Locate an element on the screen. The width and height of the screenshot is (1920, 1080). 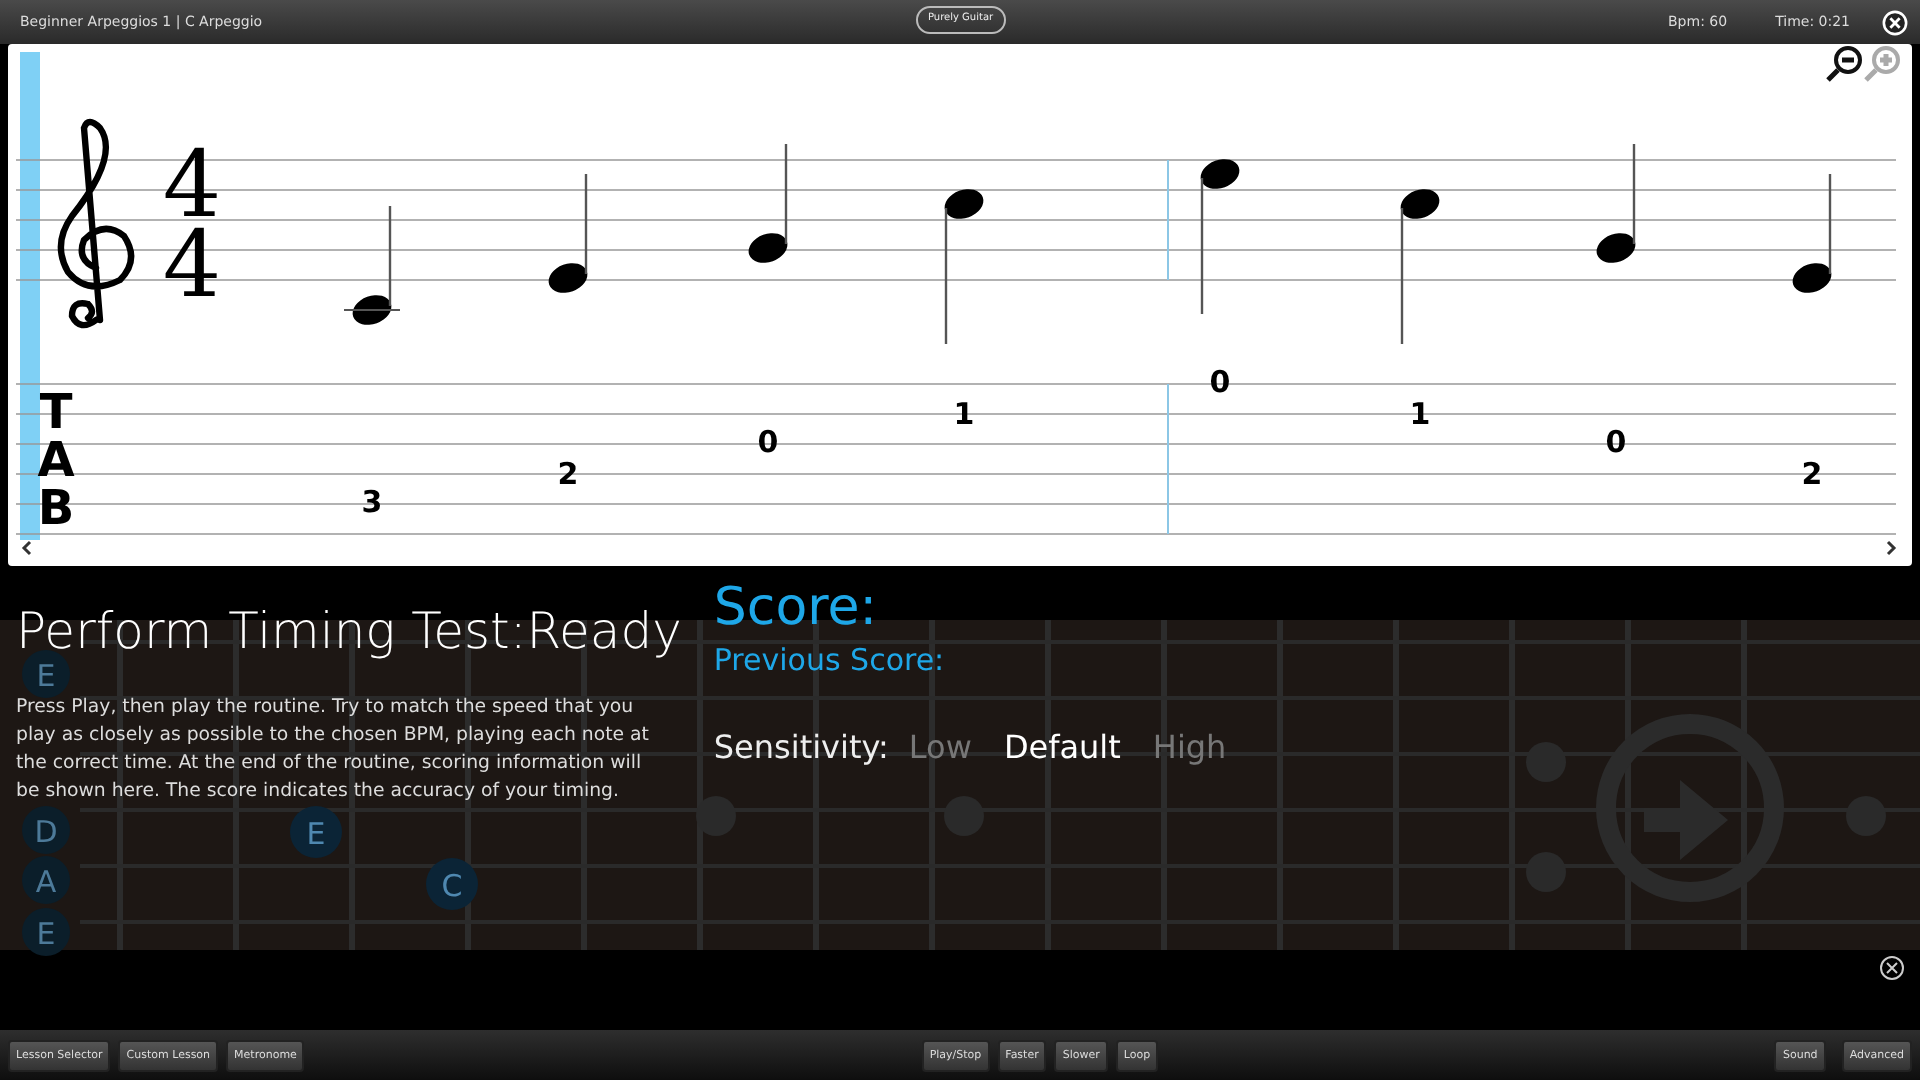
tab-fret-number: 3 is located at coordinates (372, 502).